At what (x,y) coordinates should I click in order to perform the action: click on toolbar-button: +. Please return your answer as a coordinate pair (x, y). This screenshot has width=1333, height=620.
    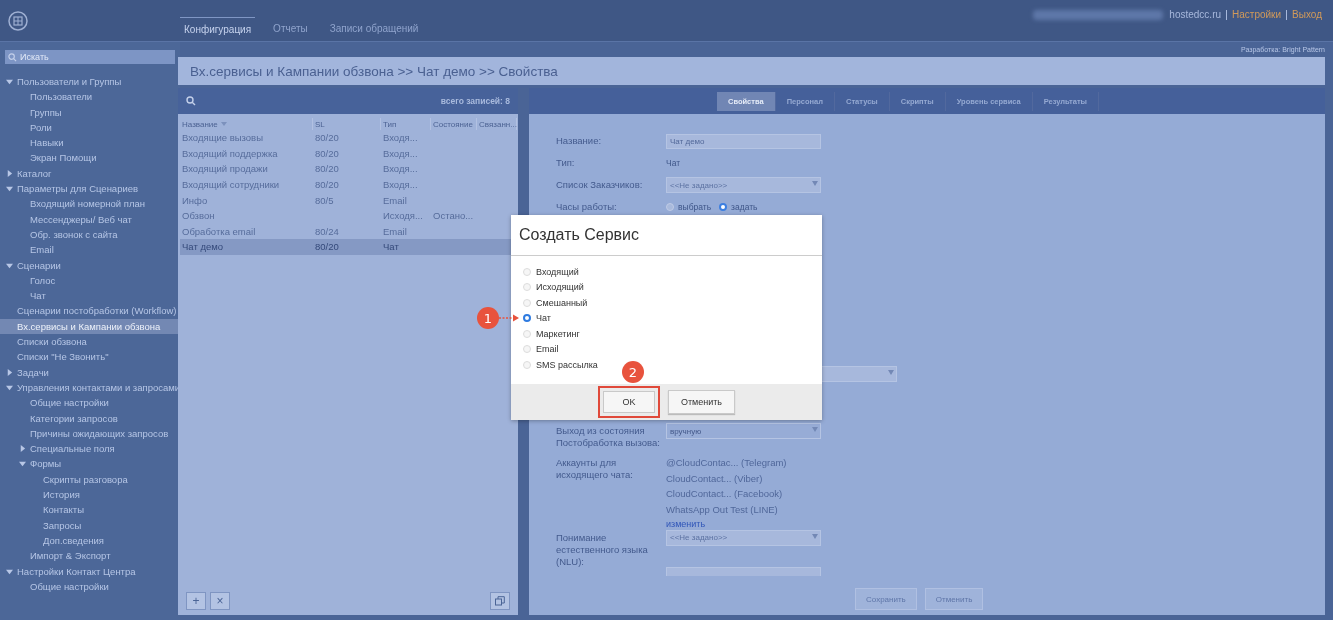
    Looking at the image, I should click on (196, 601).